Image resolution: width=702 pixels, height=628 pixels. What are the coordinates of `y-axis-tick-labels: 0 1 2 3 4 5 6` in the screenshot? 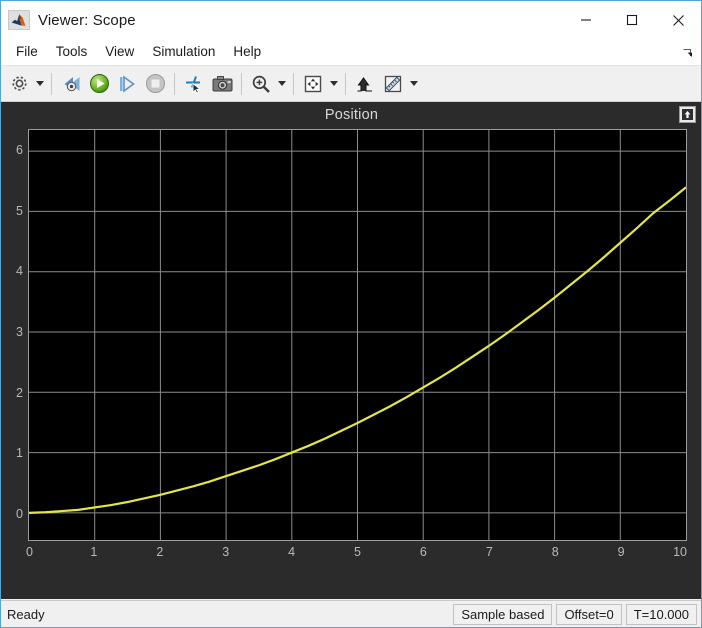 It's located at (15, 335).